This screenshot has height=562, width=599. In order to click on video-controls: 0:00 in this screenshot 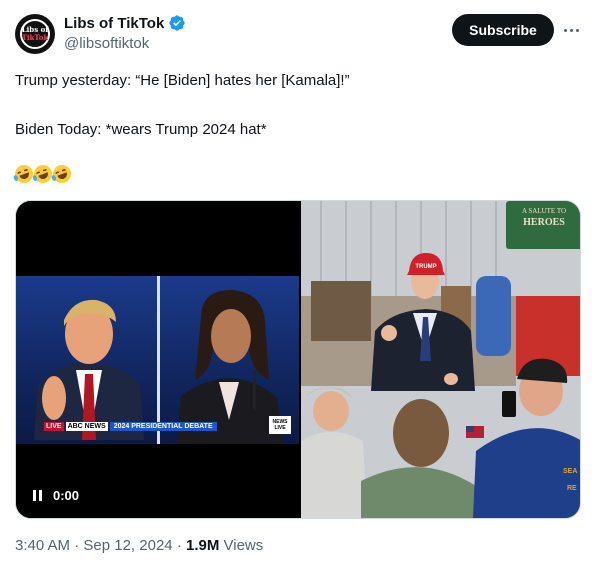, I will do `click(56, 495)`.